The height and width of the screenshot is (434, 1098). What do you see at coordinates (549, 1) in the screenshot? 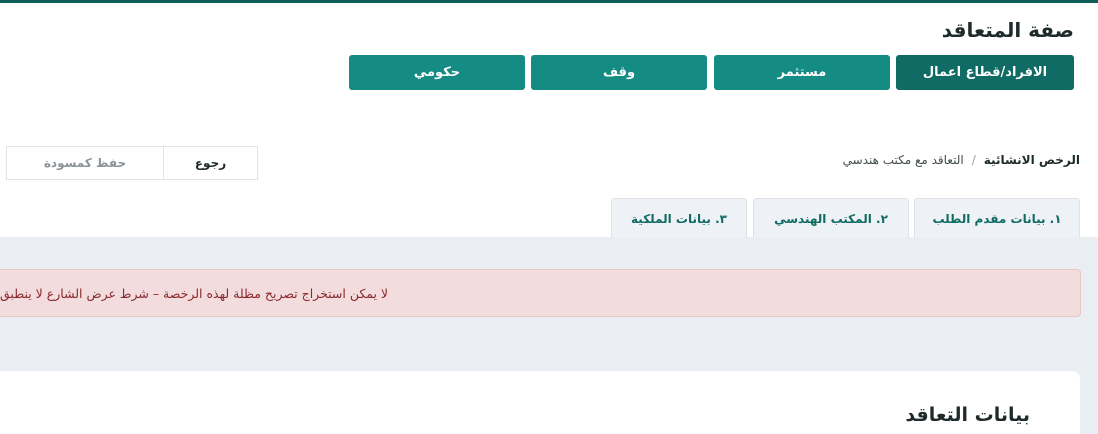
I see `top-accent-line` at bounding box center [549, 1].